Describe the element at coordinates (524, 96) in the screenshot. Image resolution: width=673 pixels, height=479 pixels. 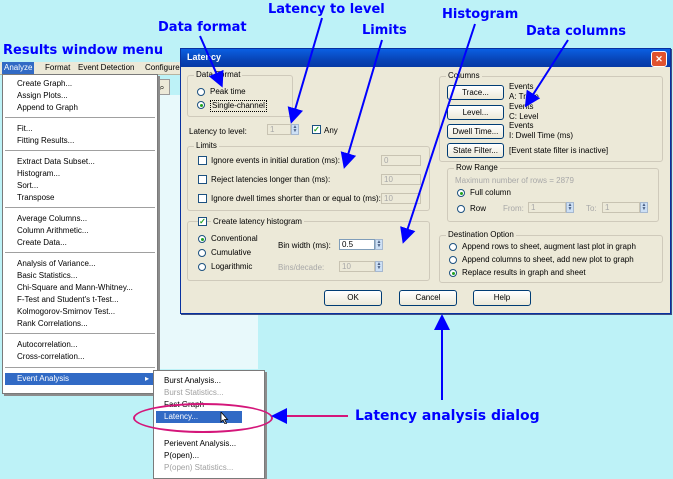
I see `trace-desc-2: A: Trace` at that location.